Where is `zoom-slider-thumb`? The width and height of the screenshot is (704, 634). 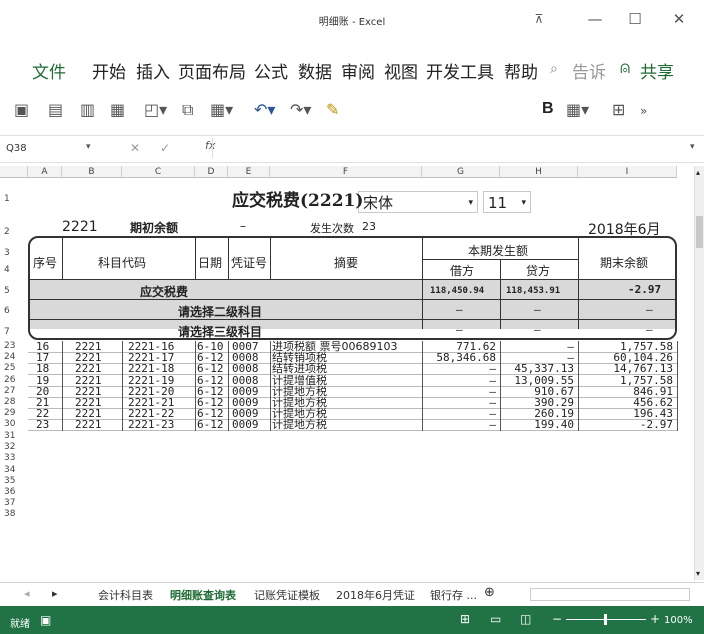
zoom-slider-thumb is located at coordinates (605, 619).